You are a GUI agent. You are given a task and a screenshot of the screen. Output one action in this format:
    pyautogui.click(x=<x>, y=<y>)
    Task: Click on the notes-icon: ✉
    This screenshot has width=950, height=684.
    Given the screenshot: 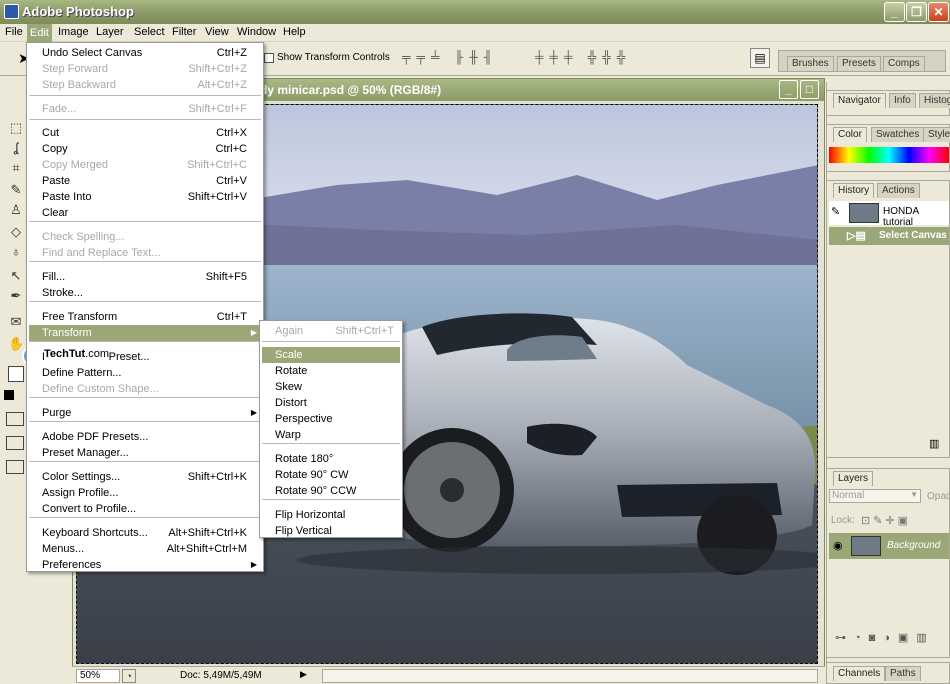 What is the action you would take?
    pyautogui.click(x=16, y=322)
    